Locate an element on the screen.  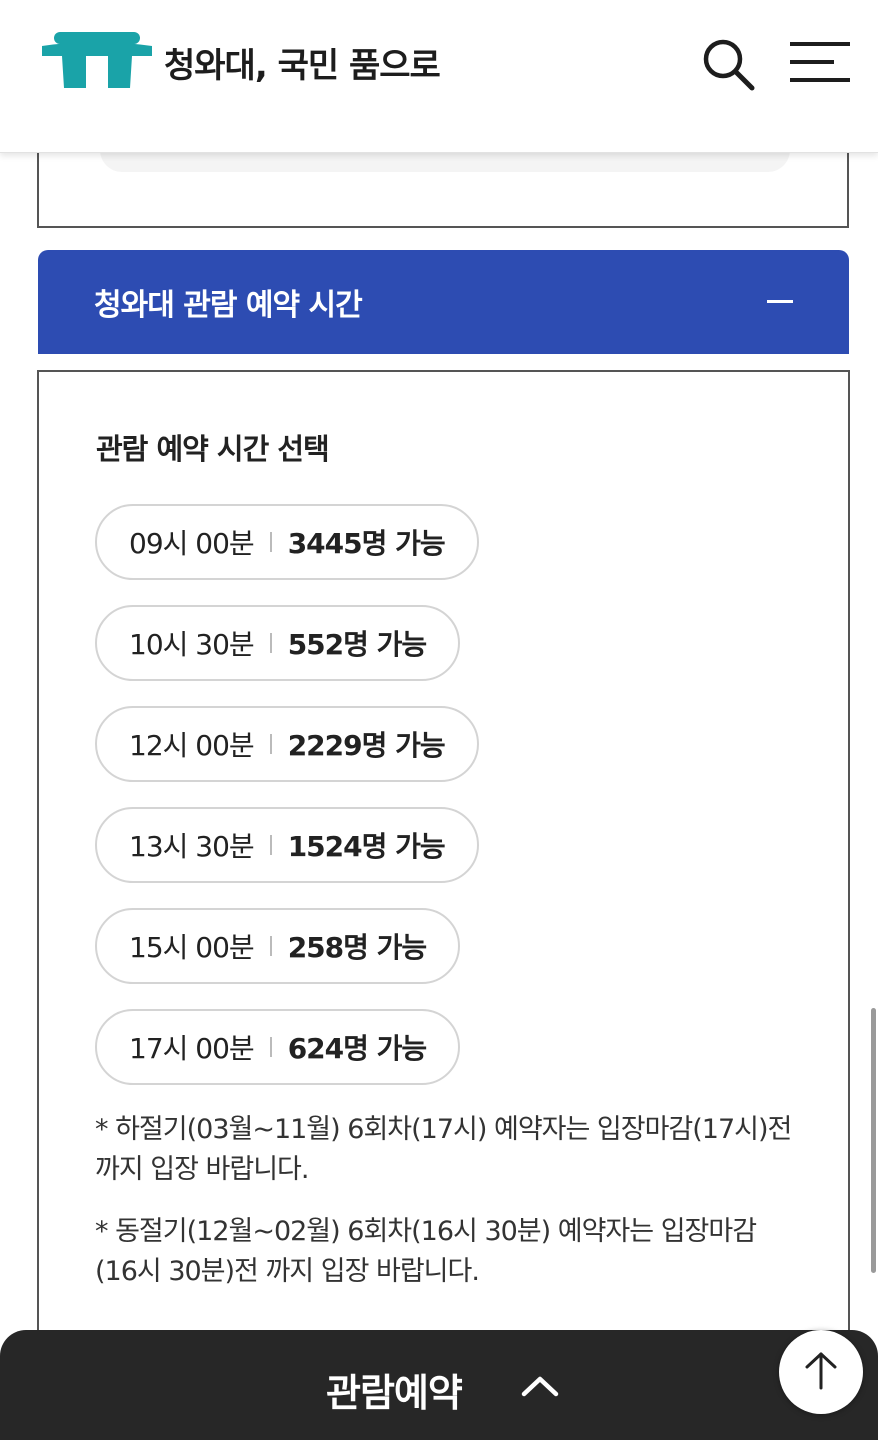
time-slot-button: 13시 30분 1524명 가능 is located at coordinates (287, 845).